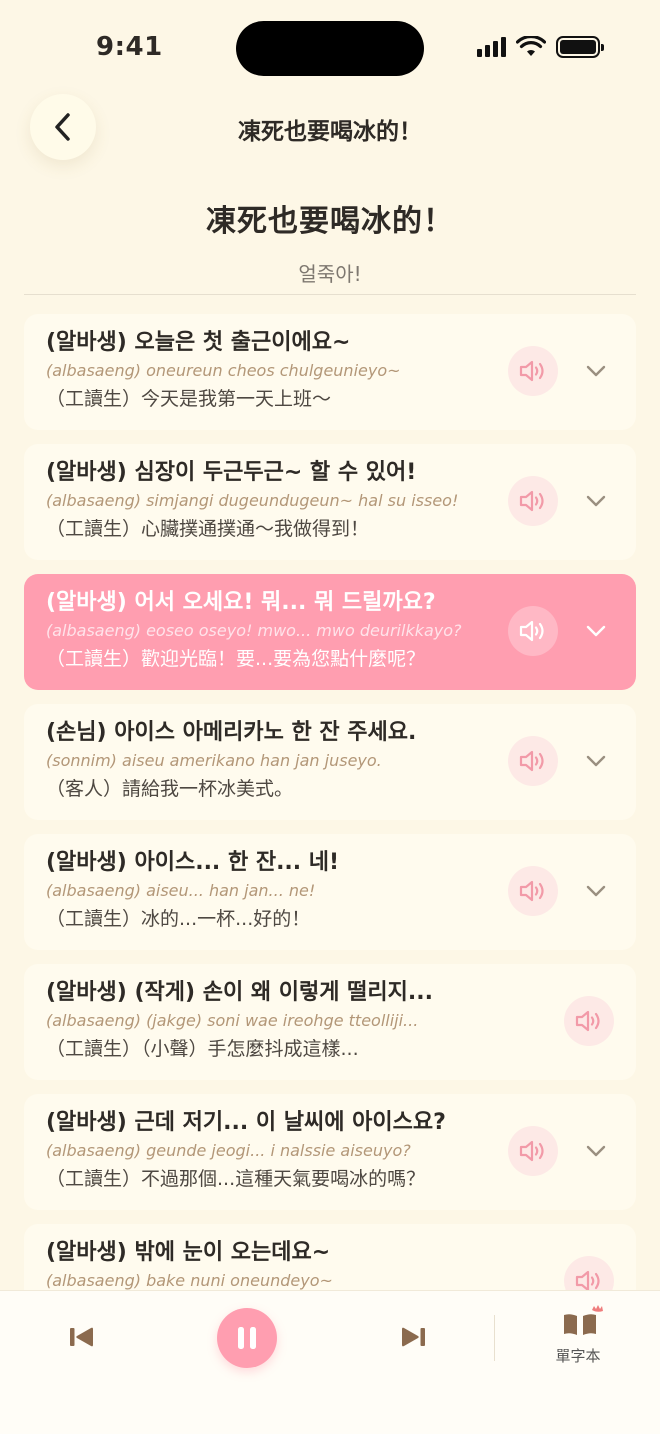 The width and height of the screenshot is (660, 1434). Describe the element at coordinates (330, 274) in the screenshot. I see `page-subtitle: 얼죽아!` at that location.